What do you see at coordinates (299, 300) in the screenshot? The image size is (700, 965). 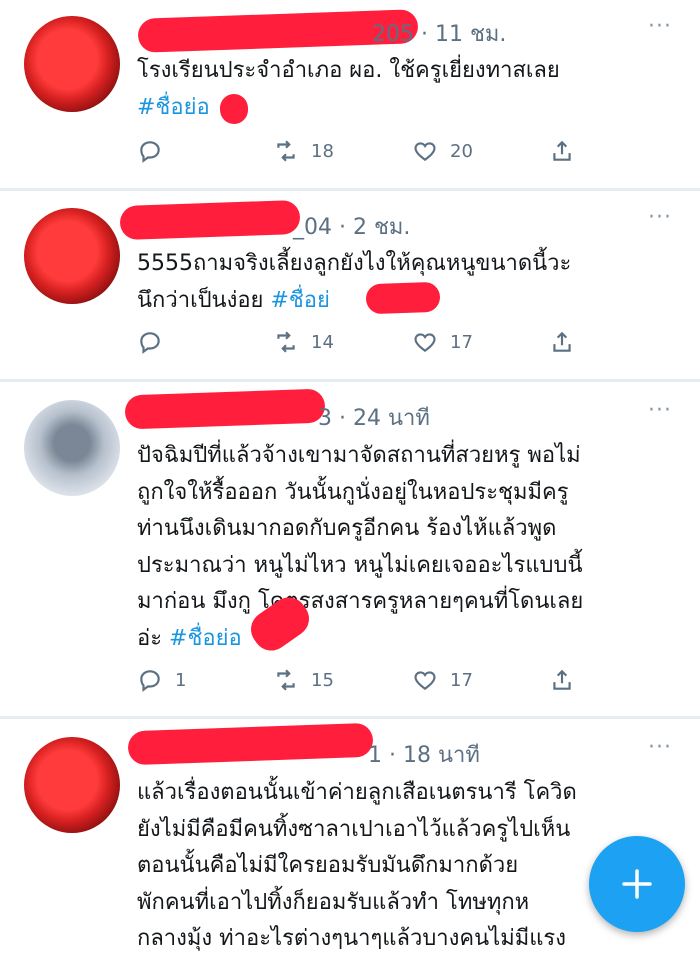 I see `hashtag-link: #ชื่อย่` at bounding box center [299, 300].